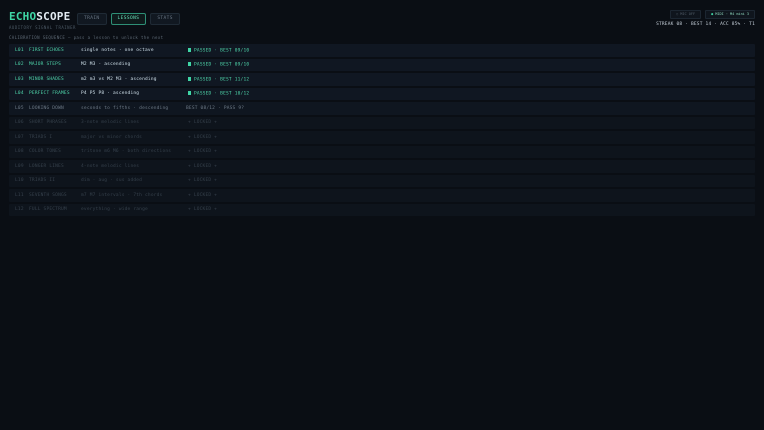  I want to click on lesson-description: m2 m3 vs M2 M3 · ascending, so click(119, 79).